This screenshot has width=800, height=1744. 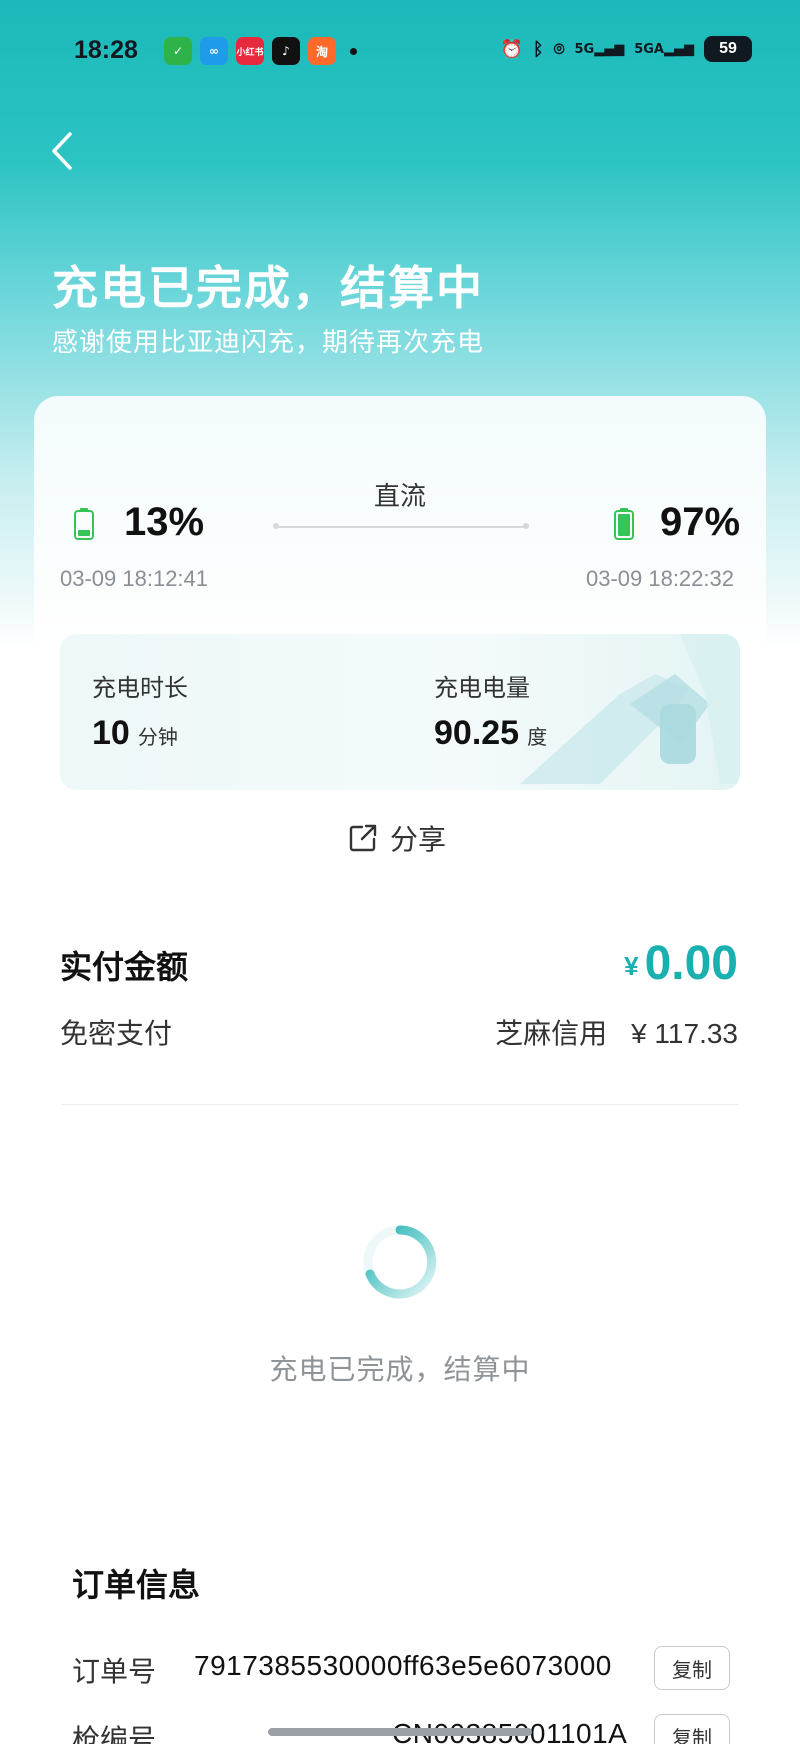 I want to click on page-title: 充电已完成，结算中, so click(x=268, y=288).